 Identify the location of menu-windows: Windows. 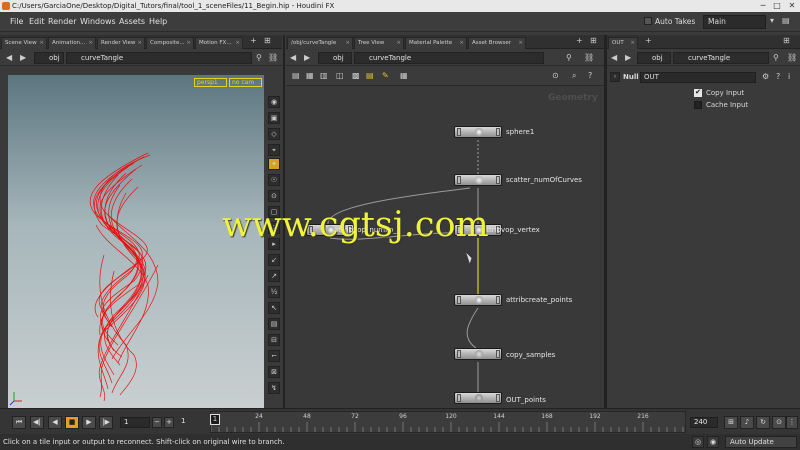
(98, 21).